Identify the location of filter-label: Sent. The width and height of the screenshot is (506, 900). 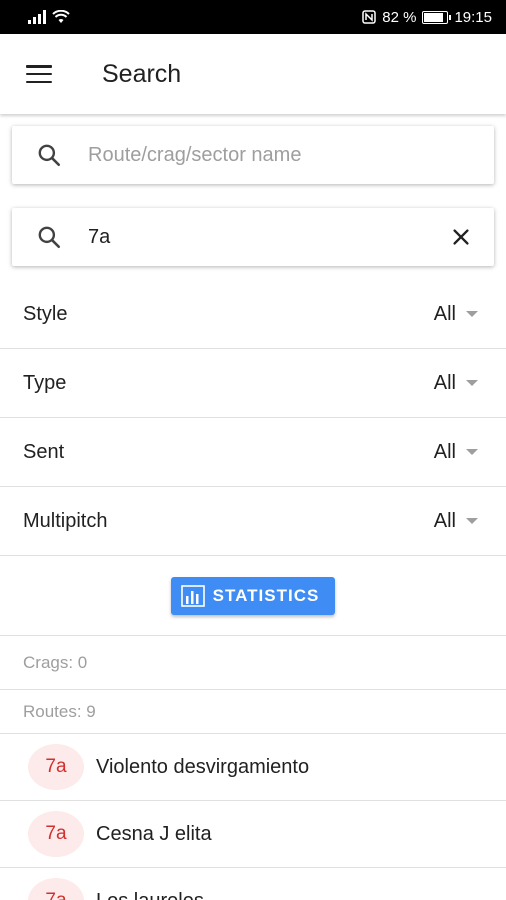
(44, 451).